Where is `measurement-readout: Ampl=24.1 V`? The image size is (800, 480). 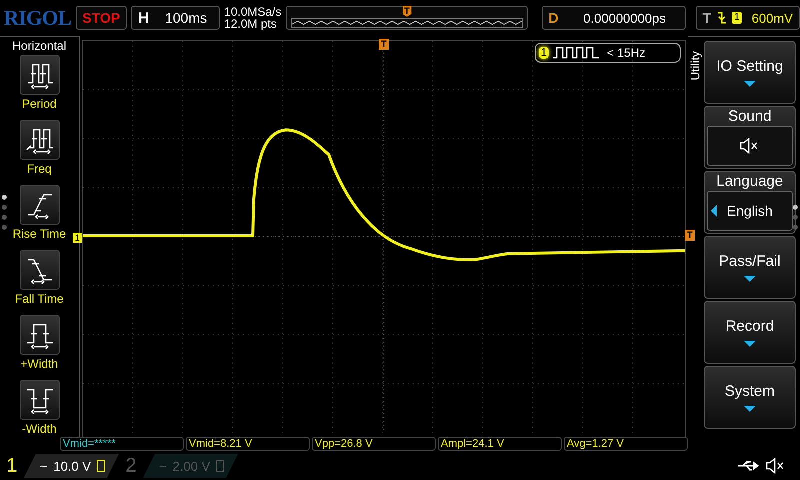
measurement-readout: Ampl=24.1 V is located at coordinates (500, 444).